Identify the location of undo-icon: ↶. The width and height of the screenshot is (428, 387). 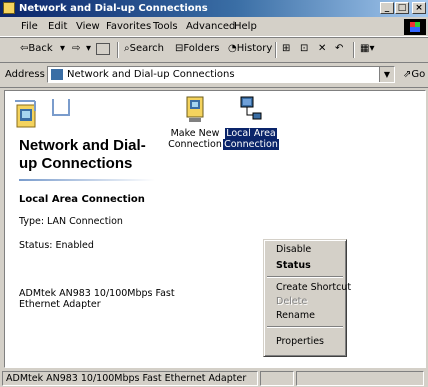
(339, 48).